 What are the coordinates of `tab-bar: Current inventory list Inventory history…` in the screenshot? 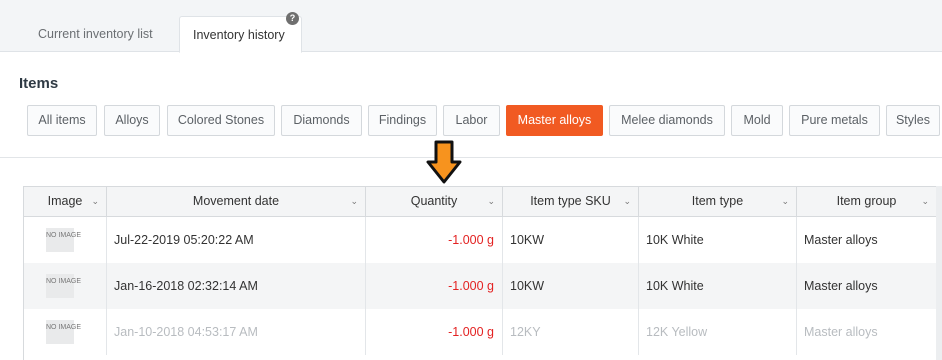 It's located at (471, 26).